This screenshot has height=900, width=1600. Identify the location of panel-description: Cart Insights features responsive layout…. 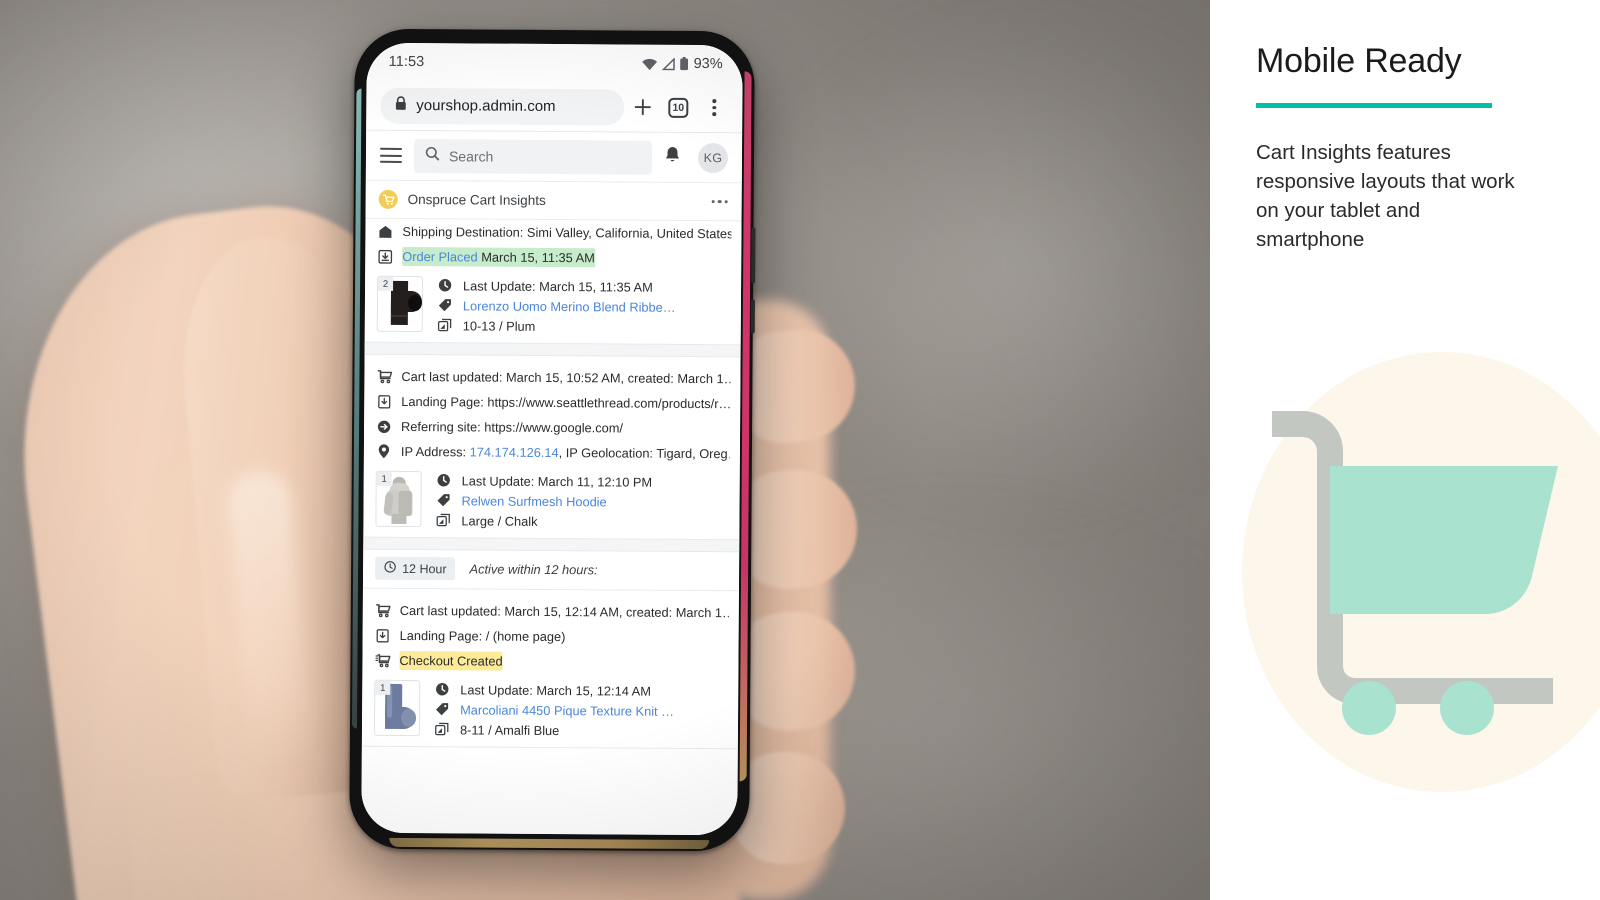
(1385, 196).